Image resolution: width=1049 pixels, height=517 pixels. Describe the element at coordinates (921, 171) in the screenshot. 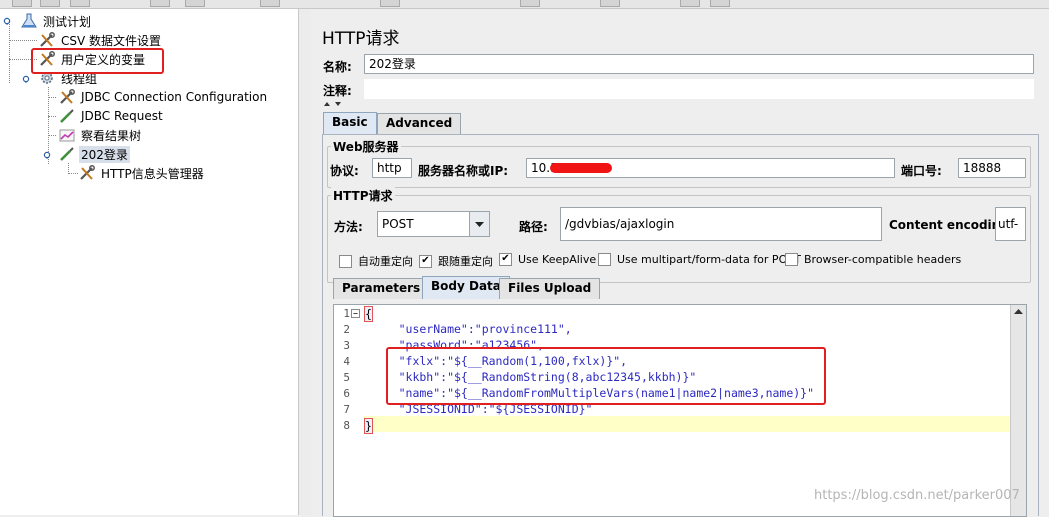

I see `port-label: 端口号:` at that location.